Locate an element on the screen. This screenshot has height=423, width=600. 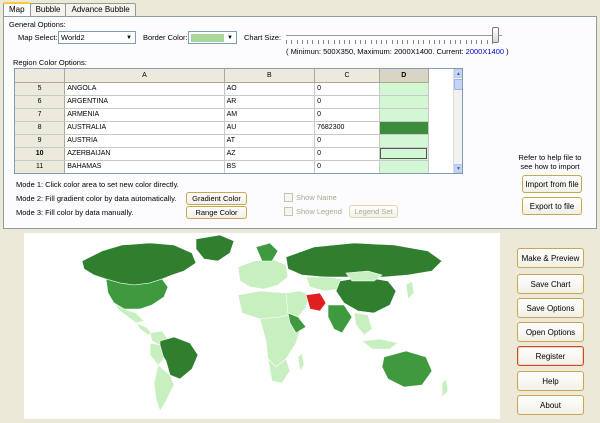
column-header-b: B is located at coordinates (270, 76).